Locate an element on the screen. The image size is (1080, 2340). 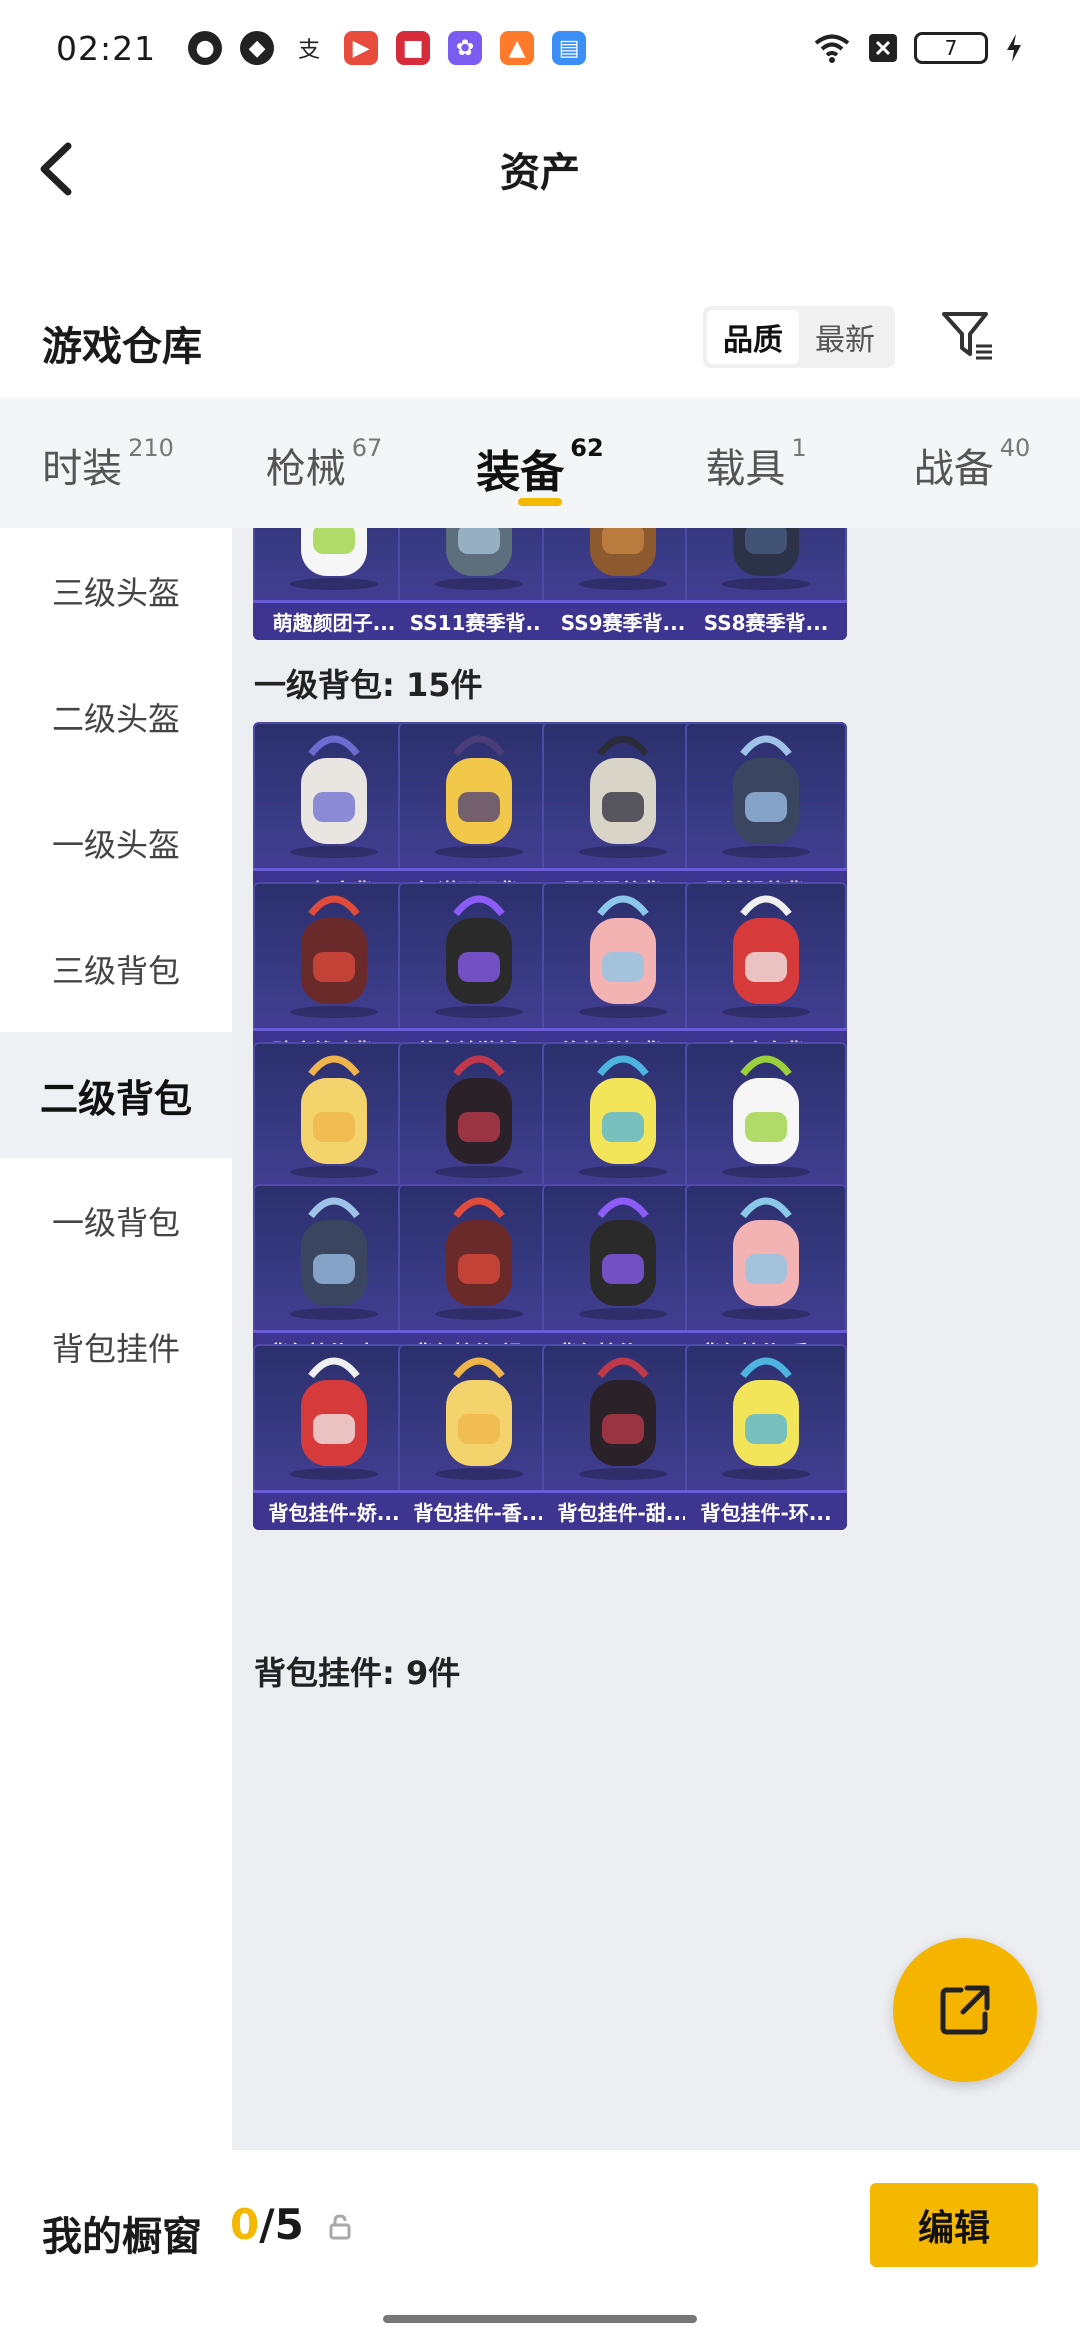
tab-count: 67 is located at coordinates (367, 448).